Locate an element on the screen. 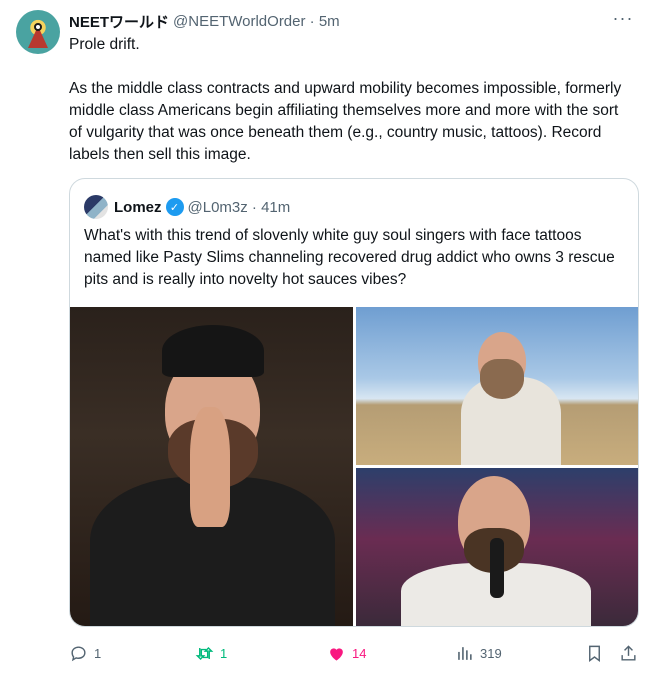 This screenshot has height=677, width=649. quote-header: Lomez ✓ @L0m3z · 41m is located at coordinates (187, 207).